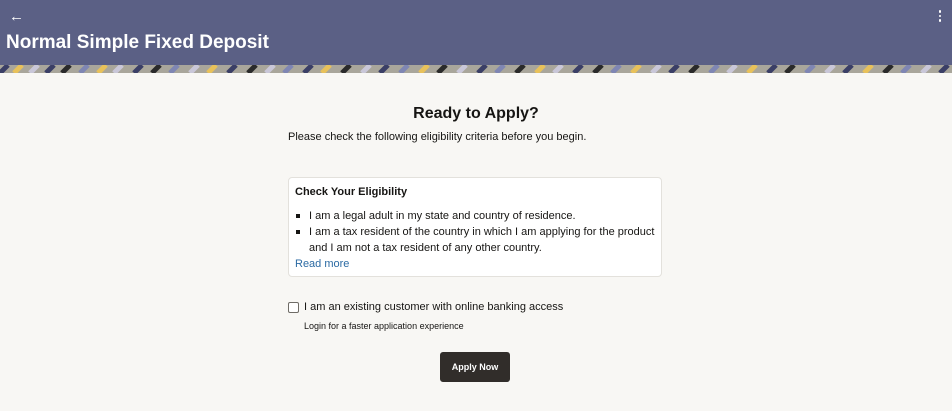 This screenshot has height=411, width=952. What do you see at coordinates (293, 307) in the screenshot?
I see `existing-customer-checkbox` at bounding box center [293, 307].